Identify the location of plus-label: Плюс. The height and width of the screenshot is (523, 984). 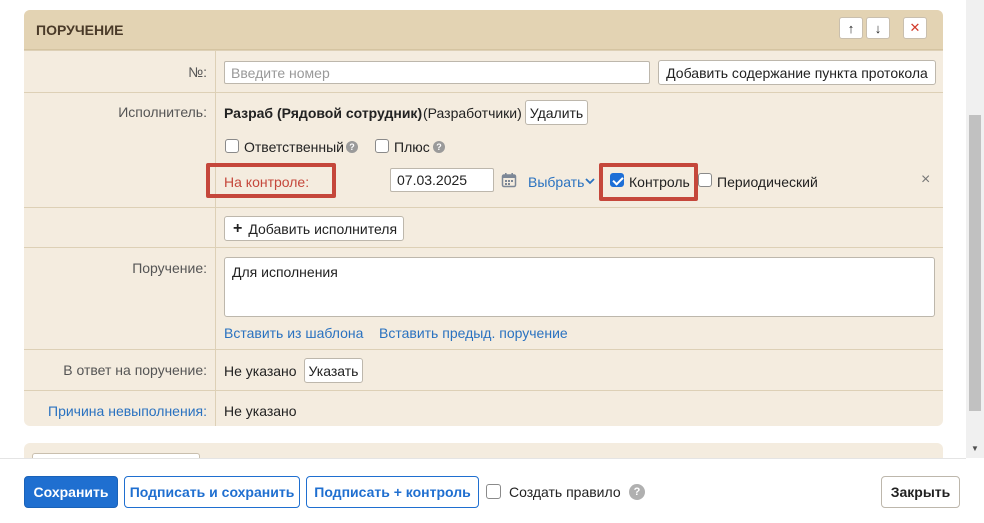
(412, 147).